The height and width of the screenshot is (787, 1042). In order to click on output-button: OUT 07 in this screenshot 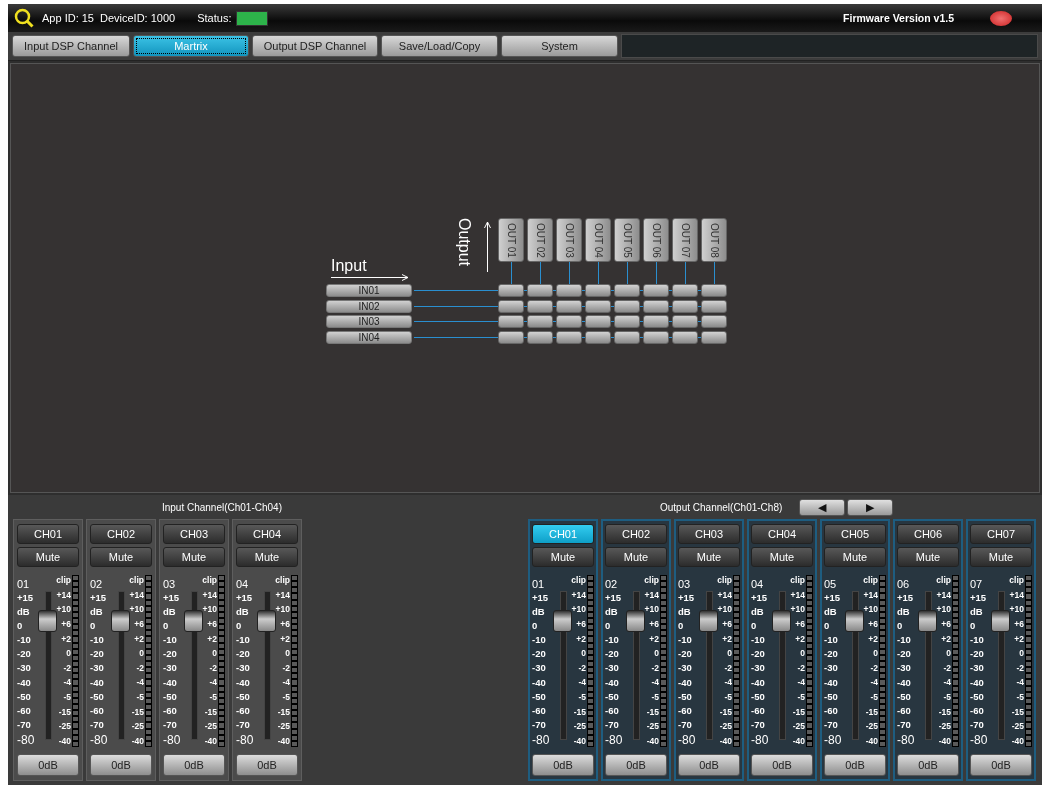, I will do `click(685, 240)`.